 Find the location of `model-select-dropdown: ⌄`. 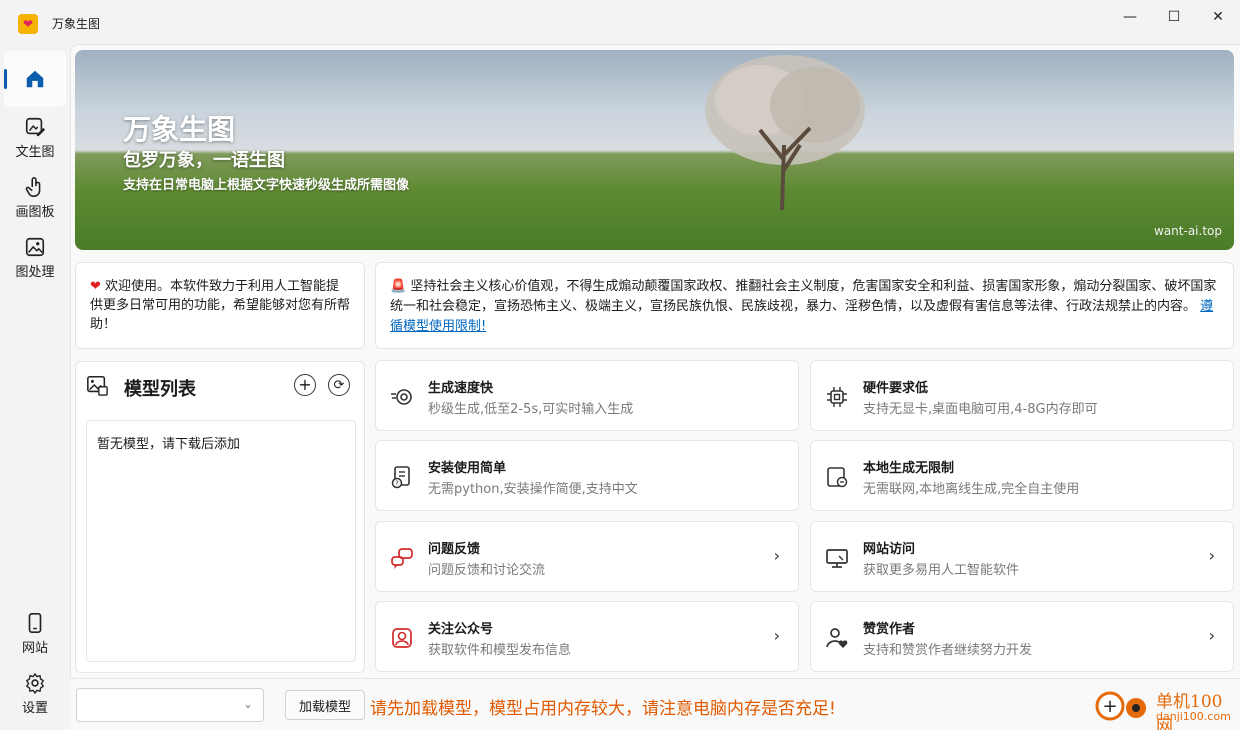

model-select-dropdown: ⌄ is located at coordinates (170, 705).